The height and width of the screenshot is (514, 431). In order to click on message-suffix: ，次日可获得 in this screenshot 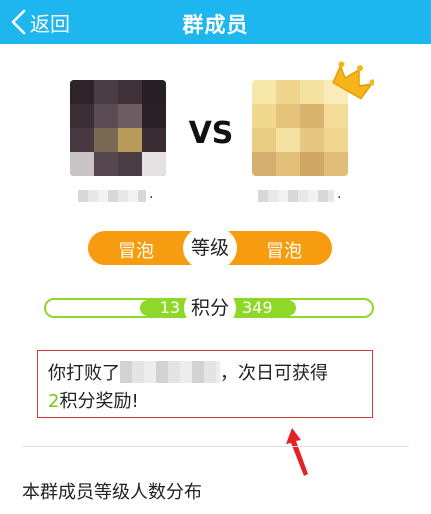, I will do `click(274, 373)`.